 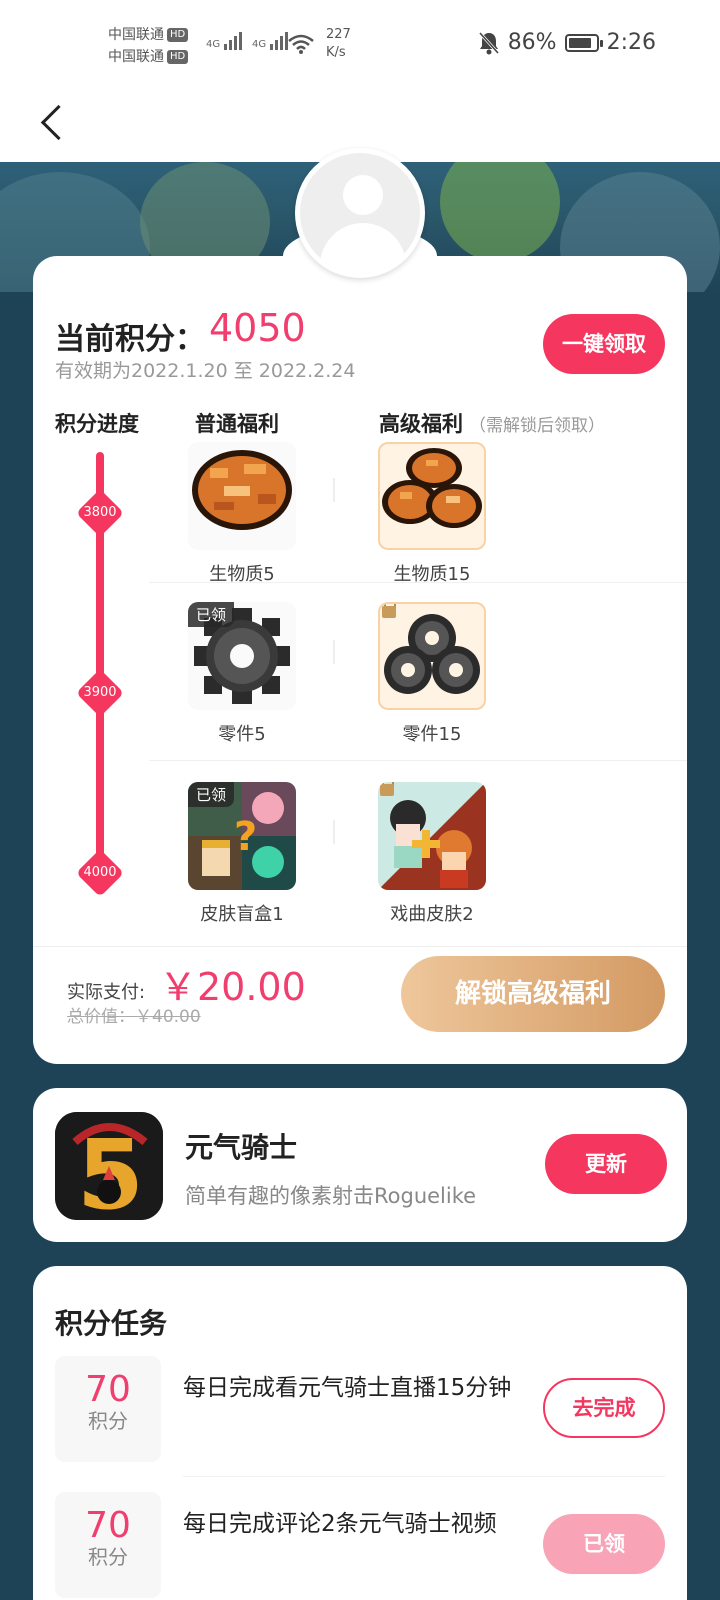 I want to click on signal-icon-2: 4G, so click(x=270, y=41).